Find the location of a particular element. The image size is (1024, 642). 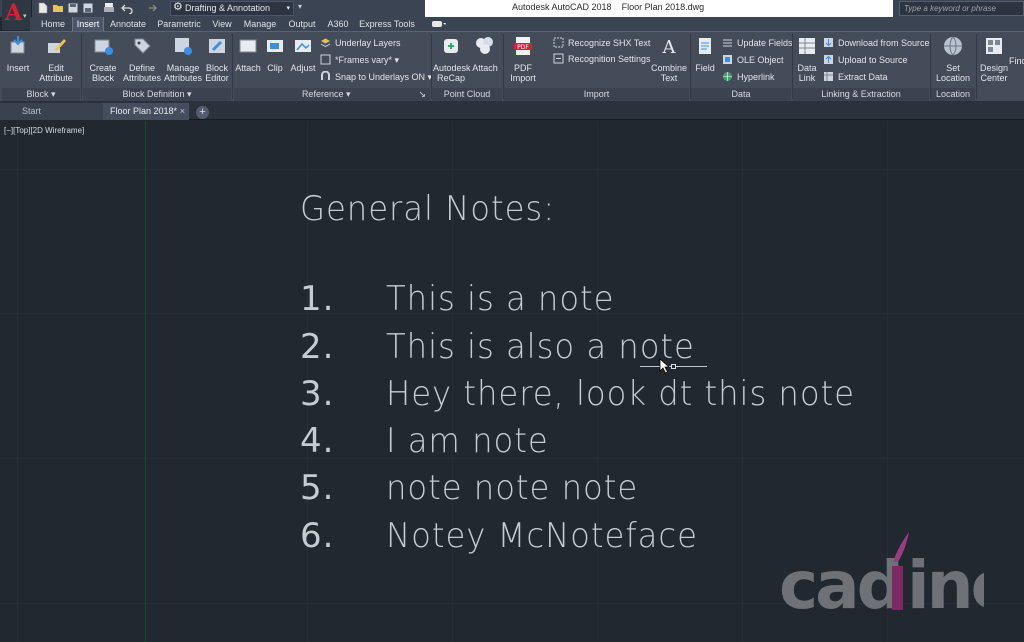

hyperlink-button: Hyperlink is located at coordinates (748, 77).